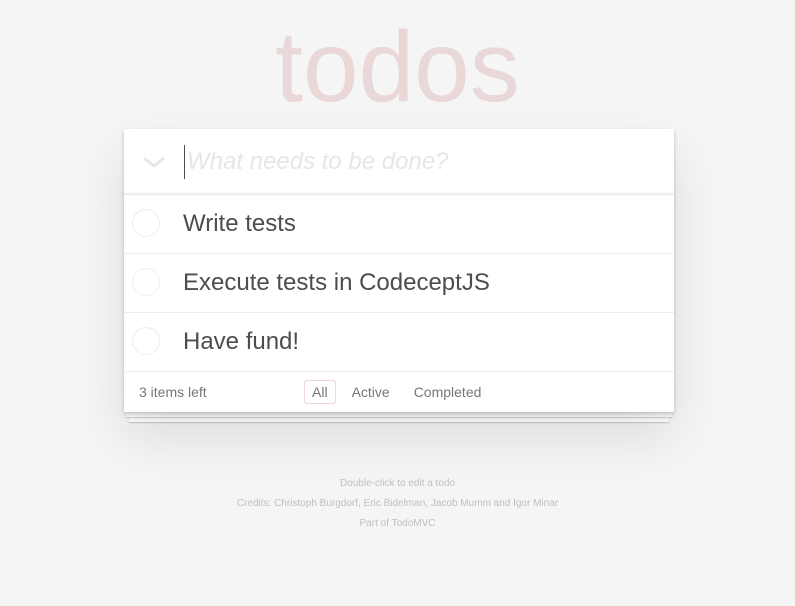 Image resolution: width=795 pixels, height=606 pixels. Describe the element at coordinates (154, 163) in the screenshot. I see `toggle-all-chevron-down-icon` at that location.